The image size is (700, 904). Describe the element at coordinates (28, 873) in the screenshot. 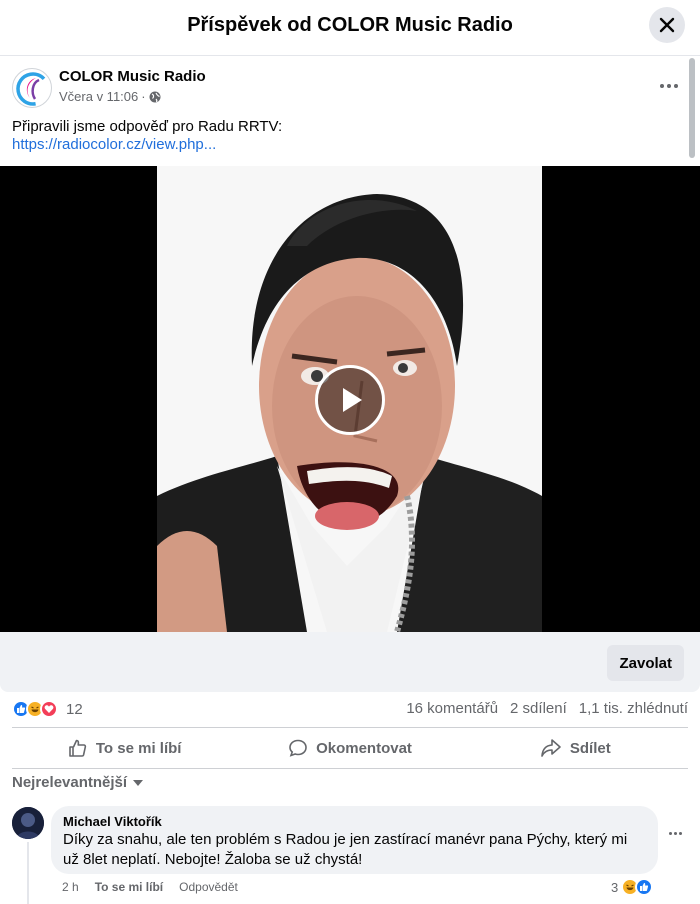

I see `thread-line` at that location.